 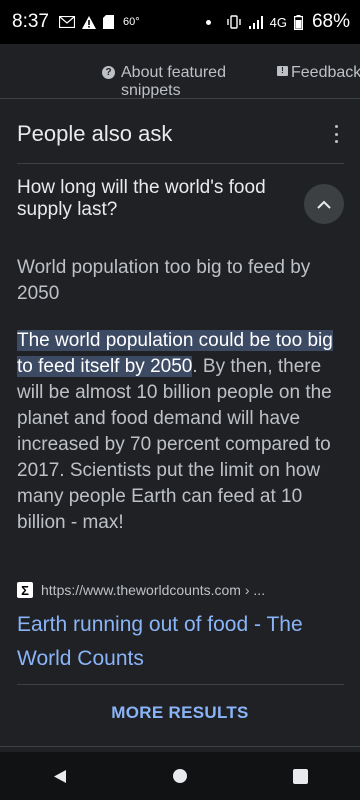 I want to click on home-circle-icon, so click(x=180, y=776).